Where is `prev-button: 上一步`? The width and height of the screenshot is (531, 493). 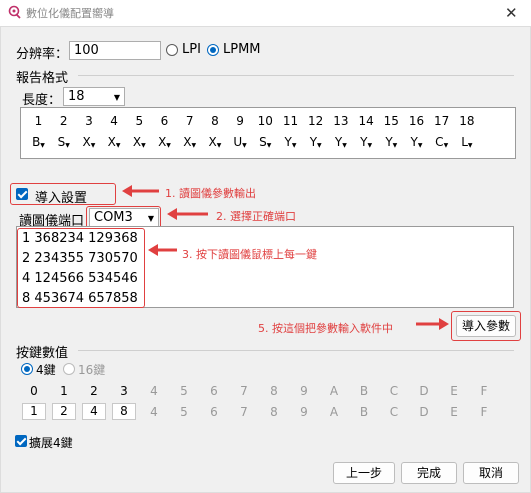 prev-button: 上一步 is located at coordinates (364, 473).